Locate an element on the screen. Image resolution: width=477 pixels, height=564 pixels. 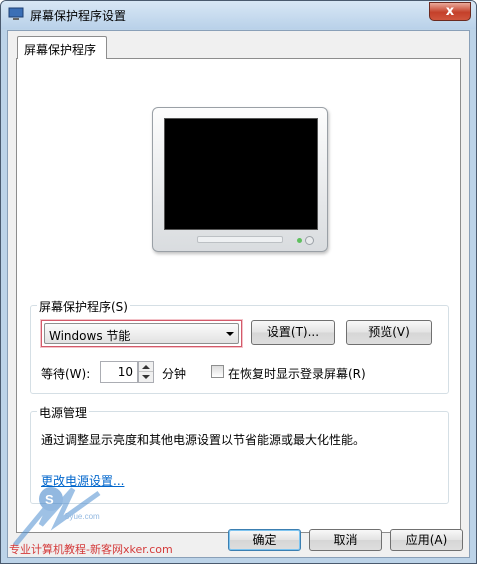
monitor-power-icon is located at coordinates (309, 240).